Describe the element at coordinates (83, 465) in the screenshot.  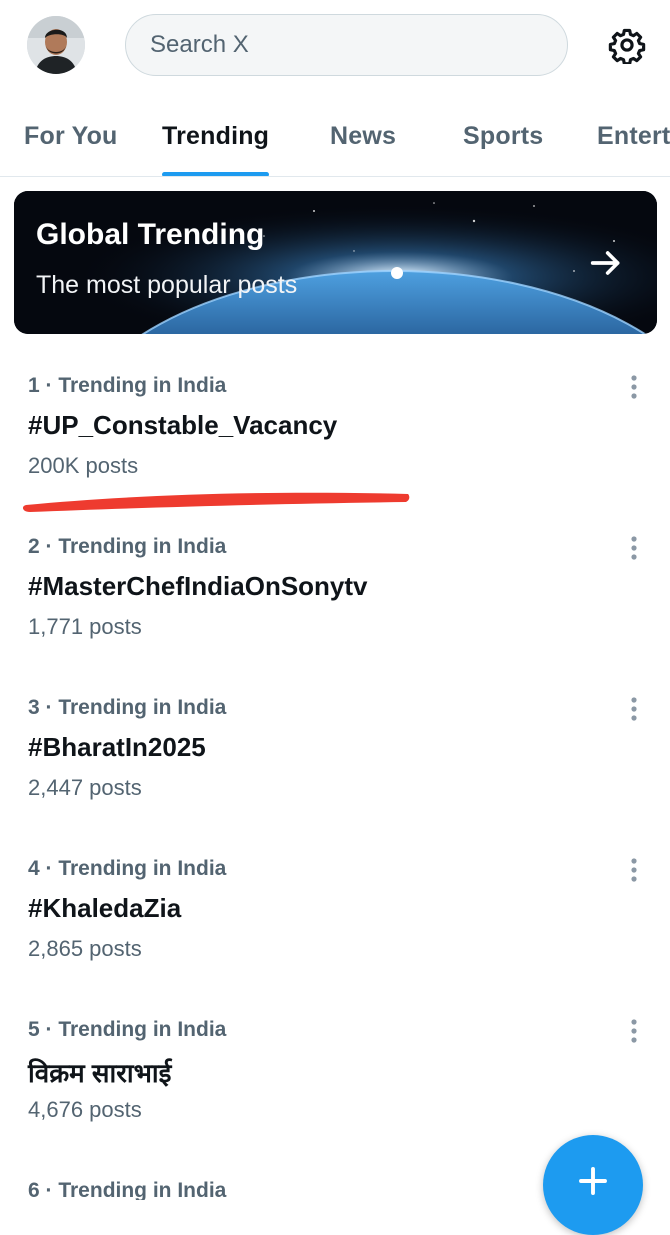
I see `trend-post-count: 200K posts` at that location.